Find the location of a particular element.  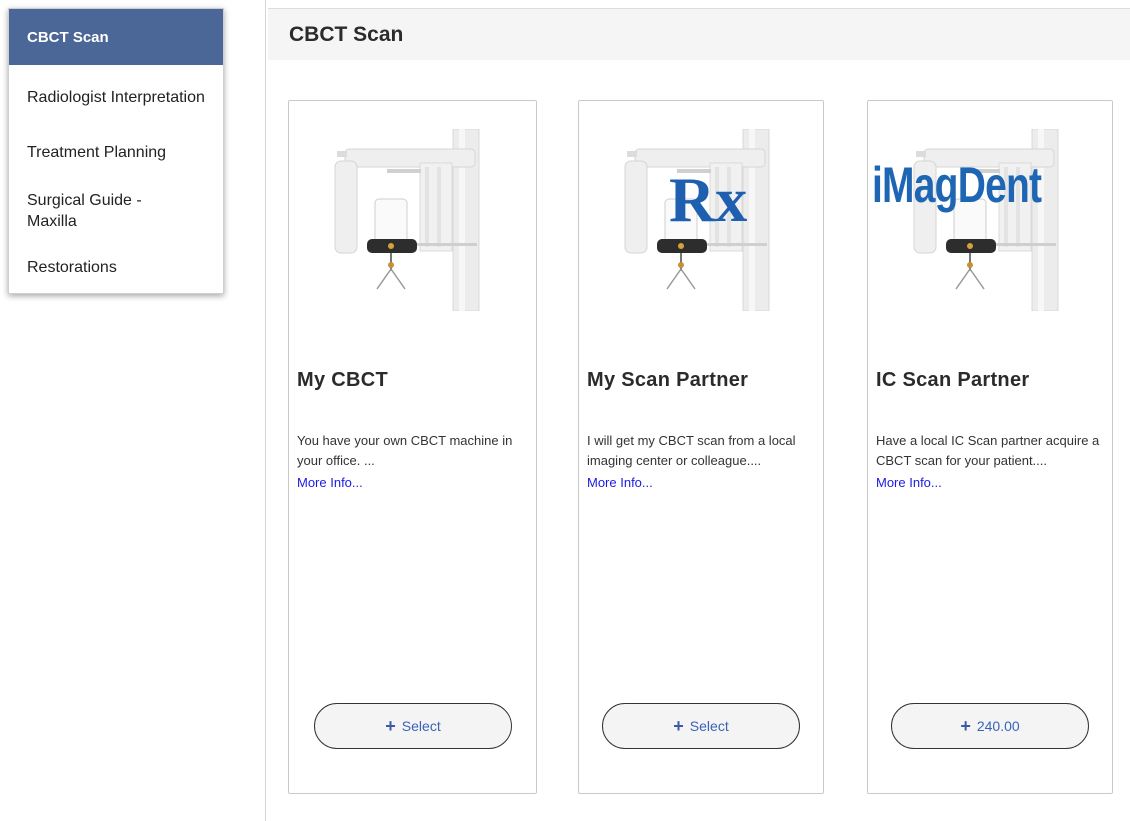

main-panel-divider is located at coordinates (265, 410).